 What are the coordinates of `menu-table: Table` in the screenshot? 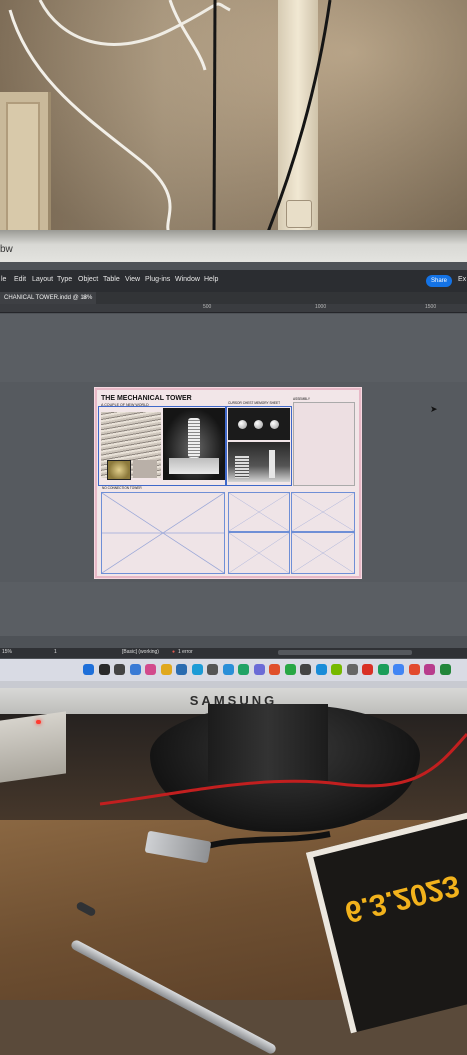 It's located at (111, 279).